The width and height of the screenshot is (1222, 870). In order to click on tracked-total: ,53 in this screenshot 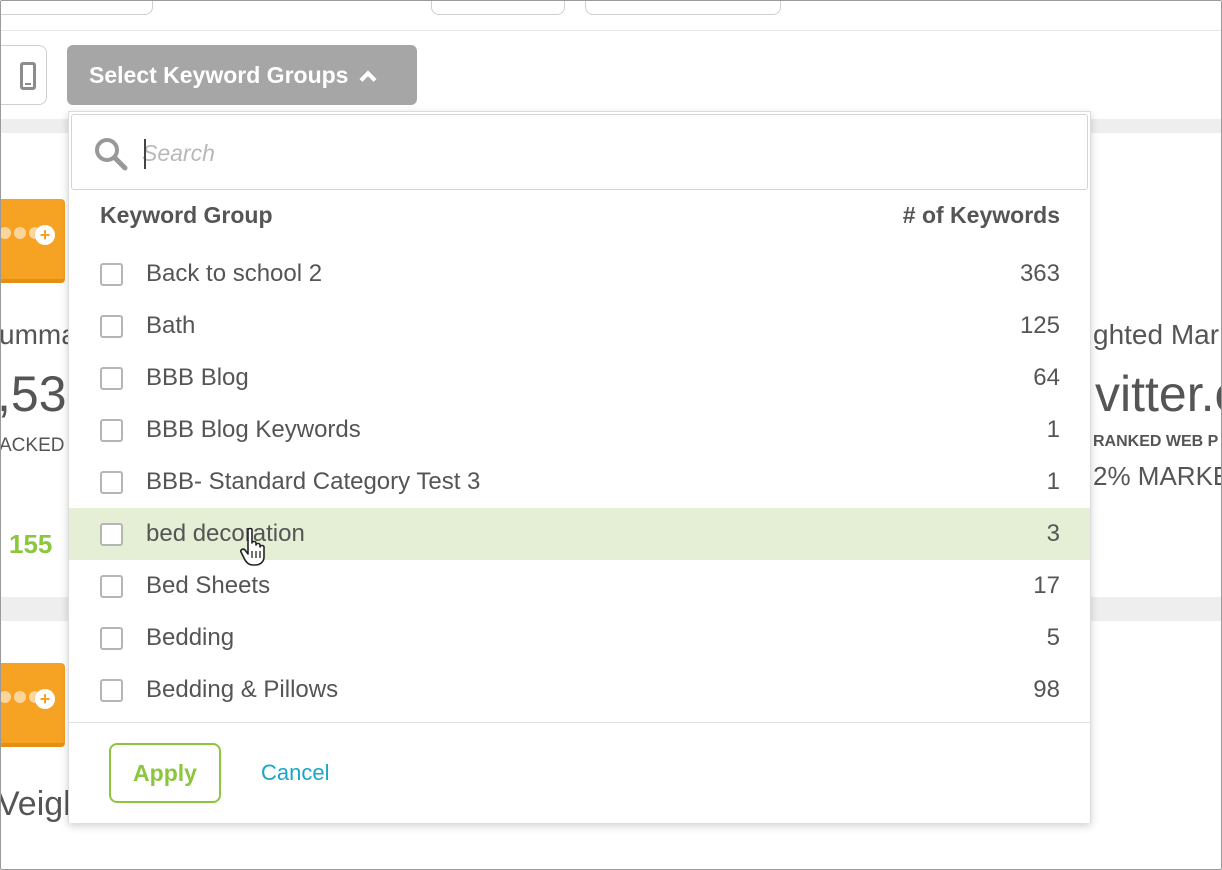, I will do `click(33, 394)`.